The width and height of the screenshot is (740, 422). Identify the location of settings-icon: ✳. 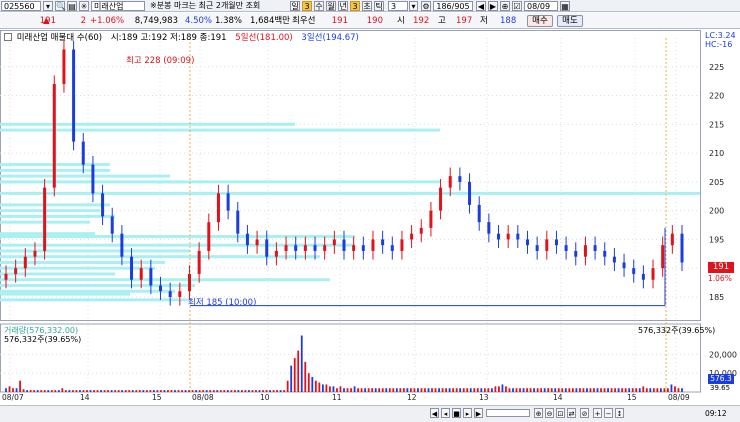
(84, 6).